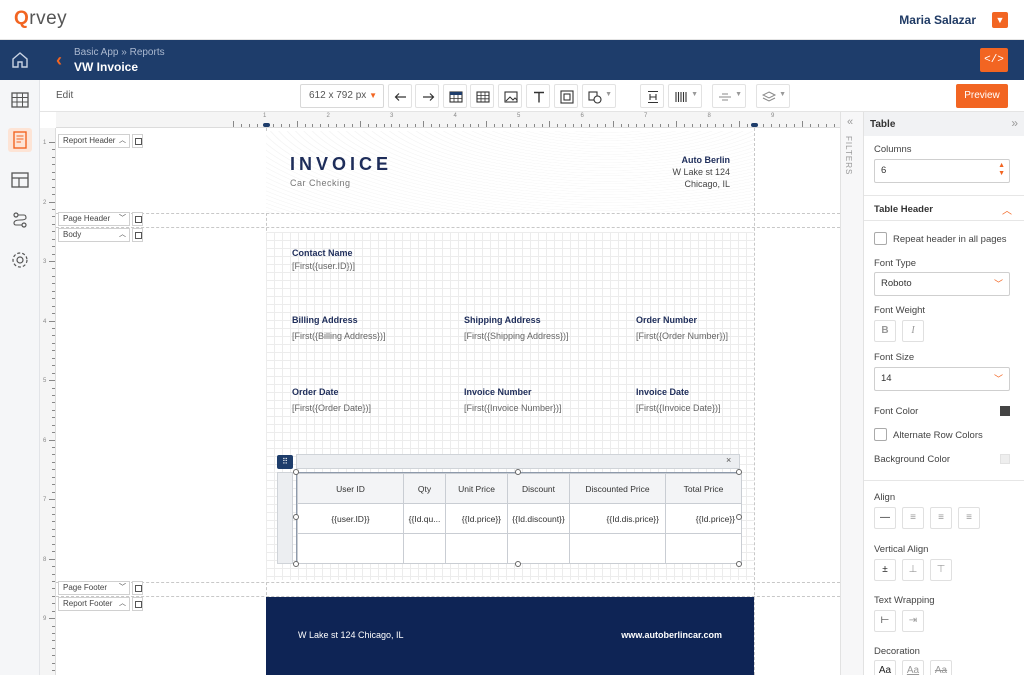 Image resolution: width=1024 pixels, height=675 pixels. Describe the element at coordinates (94, 604) in the screenshot. I see `band-tag-report-footer: Report Footer ︿` at that location.